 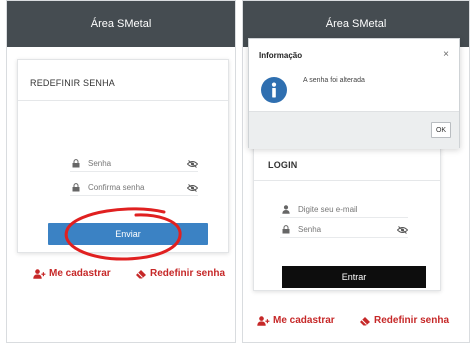 I want to click on card-title: LOGIN, so click(x=283, y=165).